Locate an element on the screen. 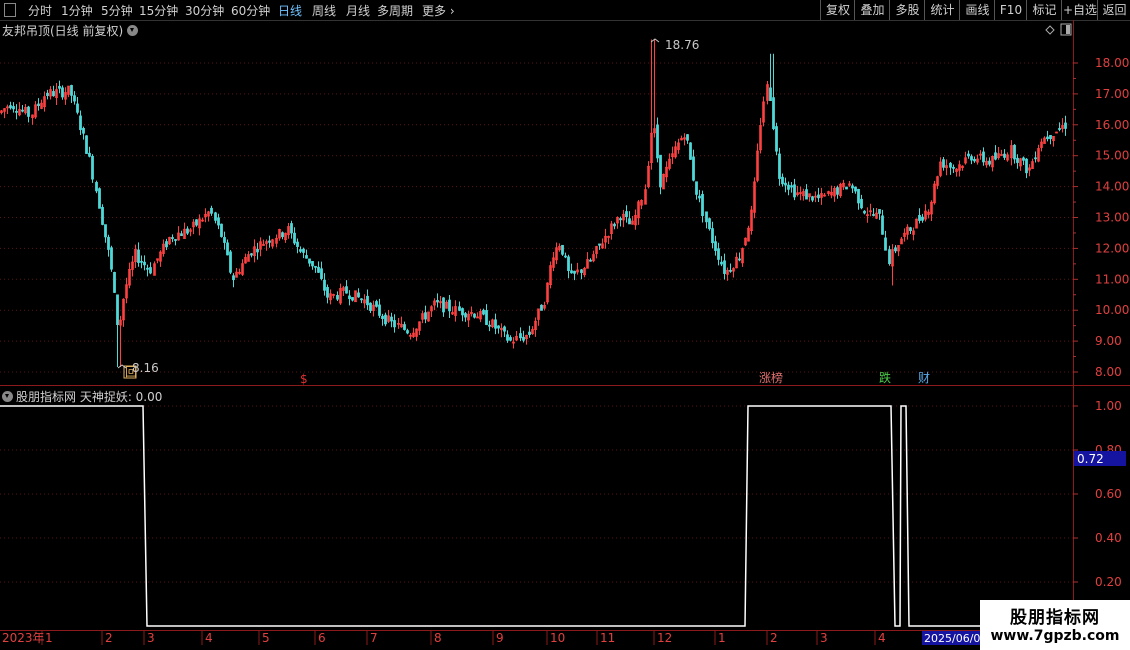  diamond-icon is located at coordinates (1050, 30).